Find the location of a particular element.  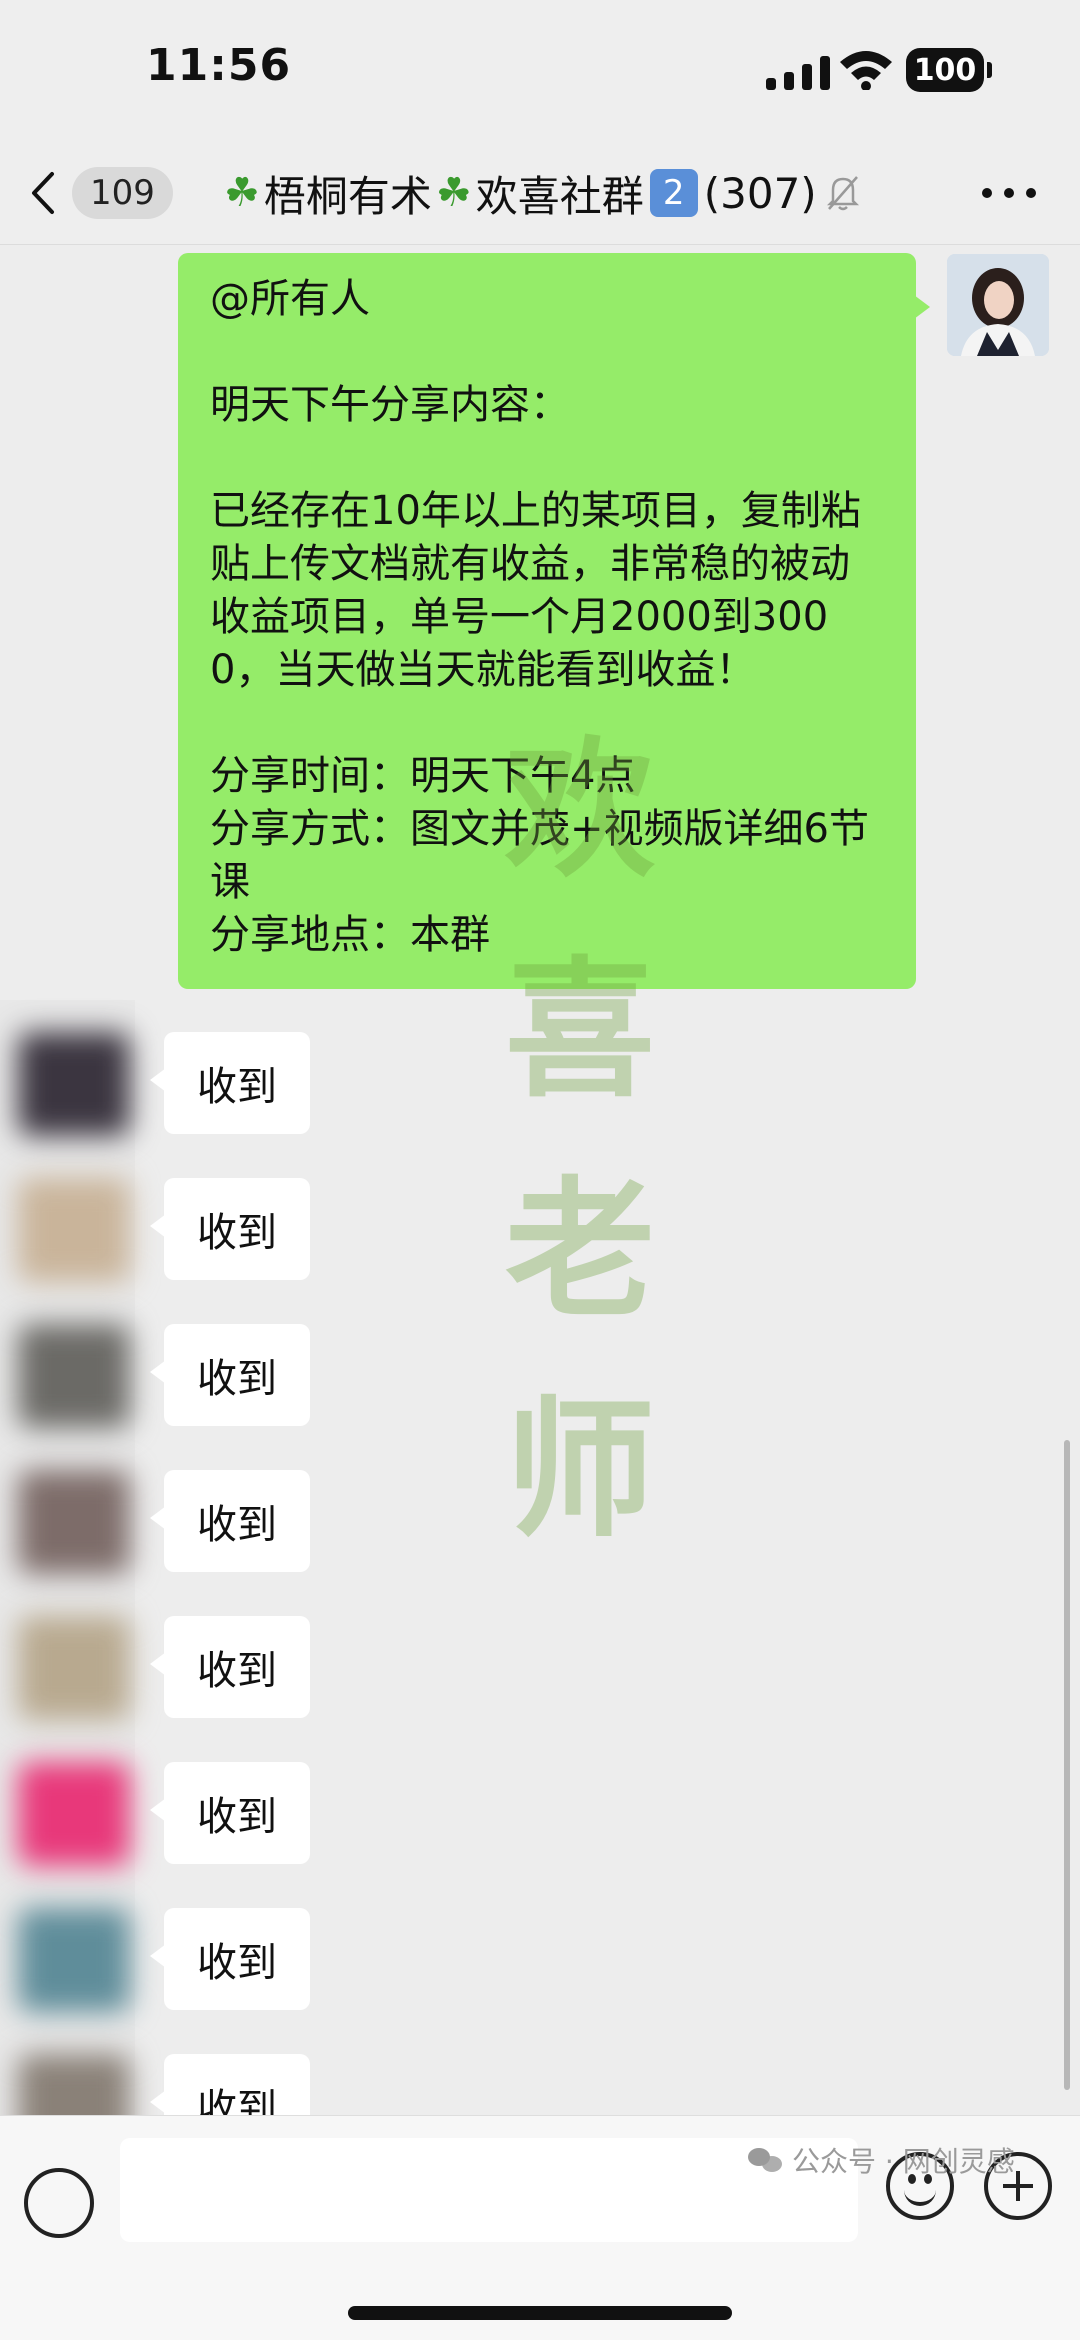

chat-header: 109 ☘ 梧桐有术 ☘ 欢喜社群 2 (307) is located at coordinates (540, 192).